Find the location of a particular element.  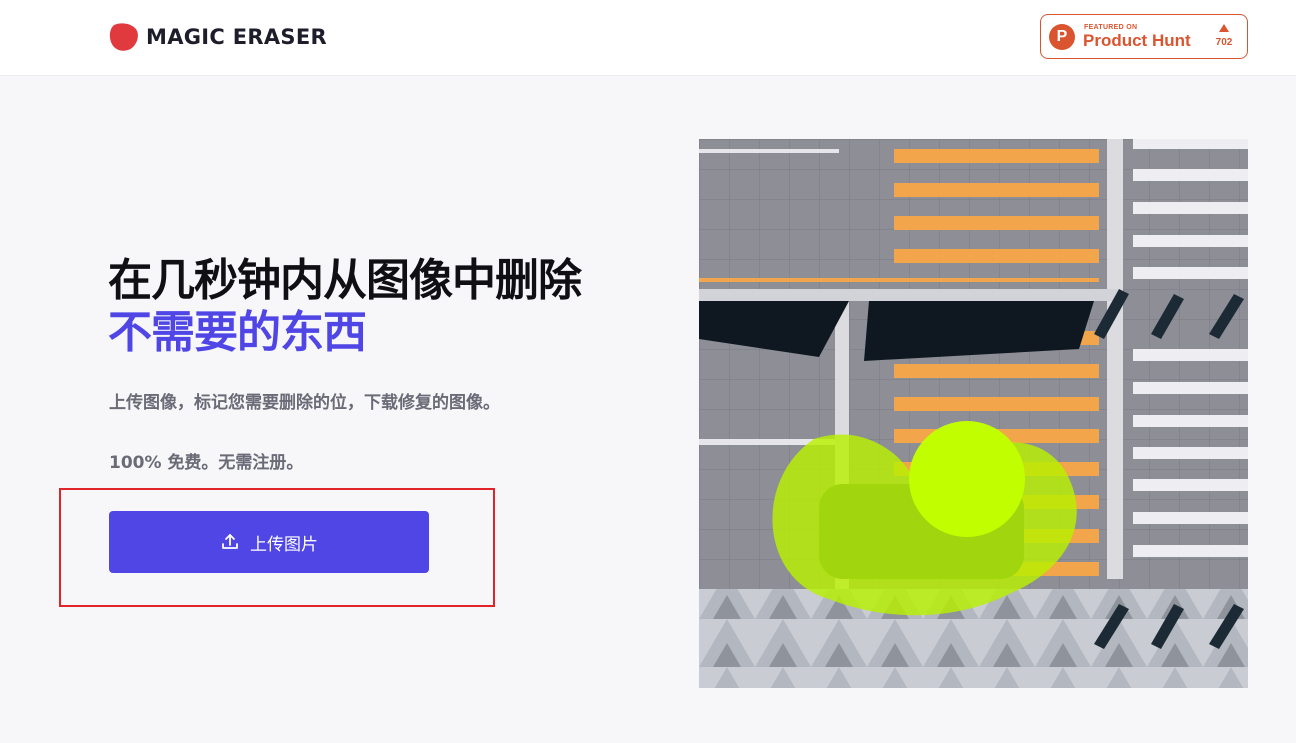

upvote-arrow-icon is located at coordinates (1224, 28).